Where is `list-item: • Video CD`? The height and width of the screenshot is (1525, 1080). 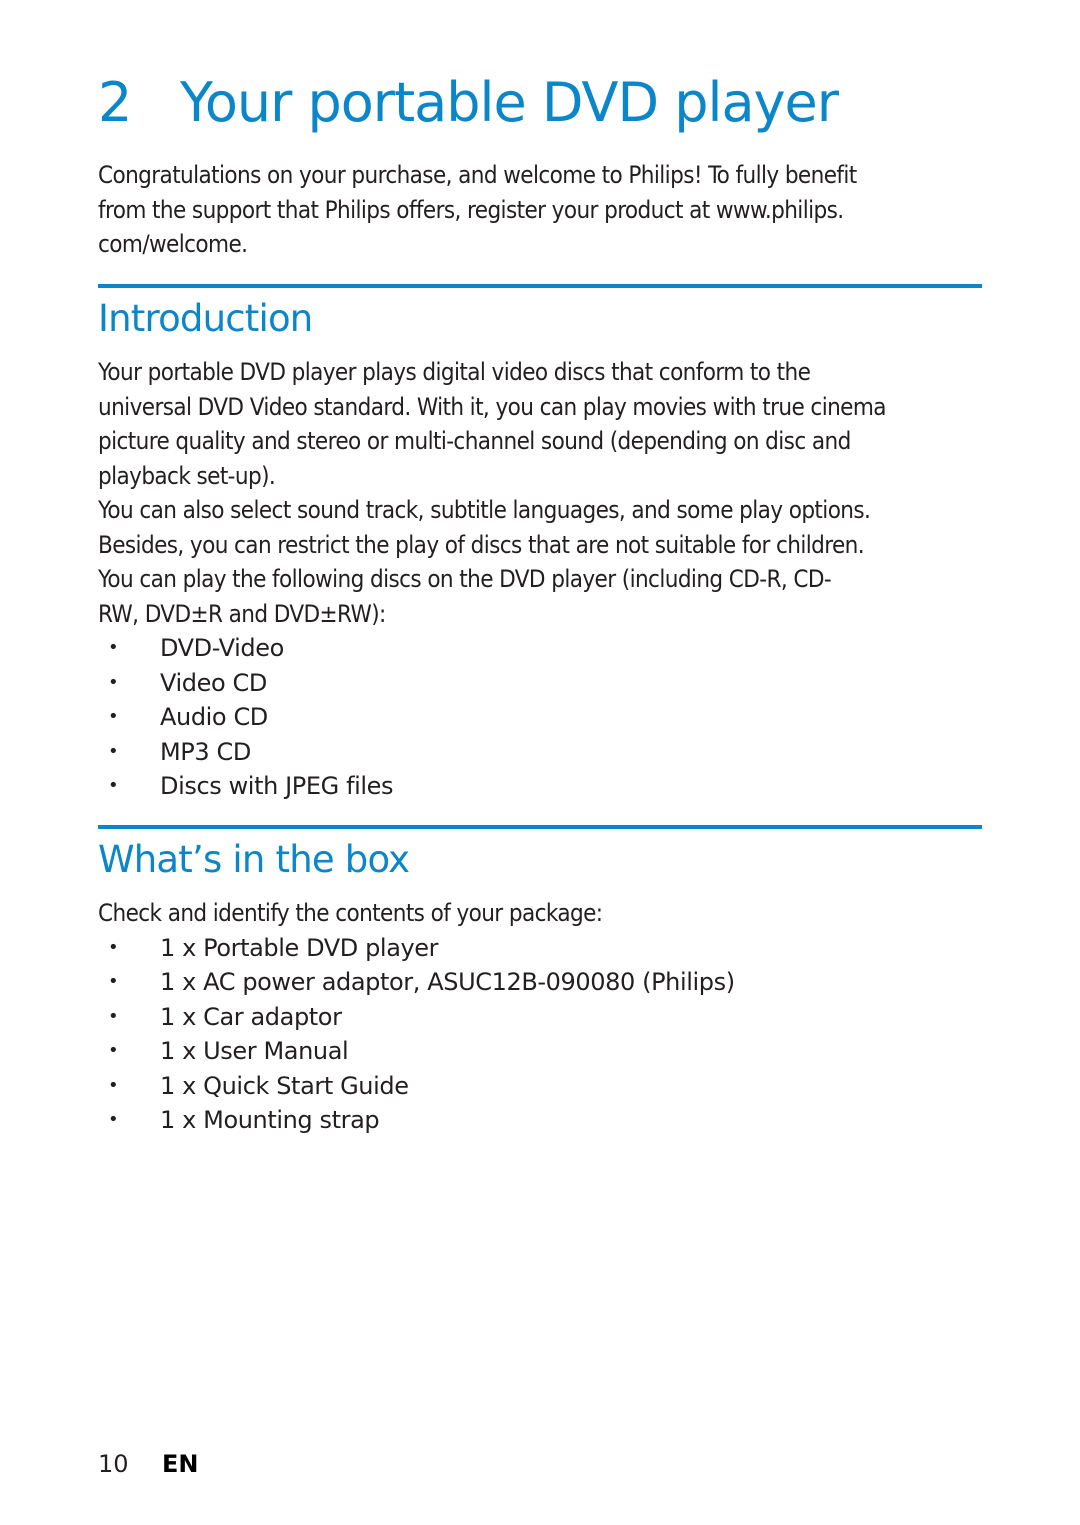
list-item: • Video CD is located at coordinates (540, 683).